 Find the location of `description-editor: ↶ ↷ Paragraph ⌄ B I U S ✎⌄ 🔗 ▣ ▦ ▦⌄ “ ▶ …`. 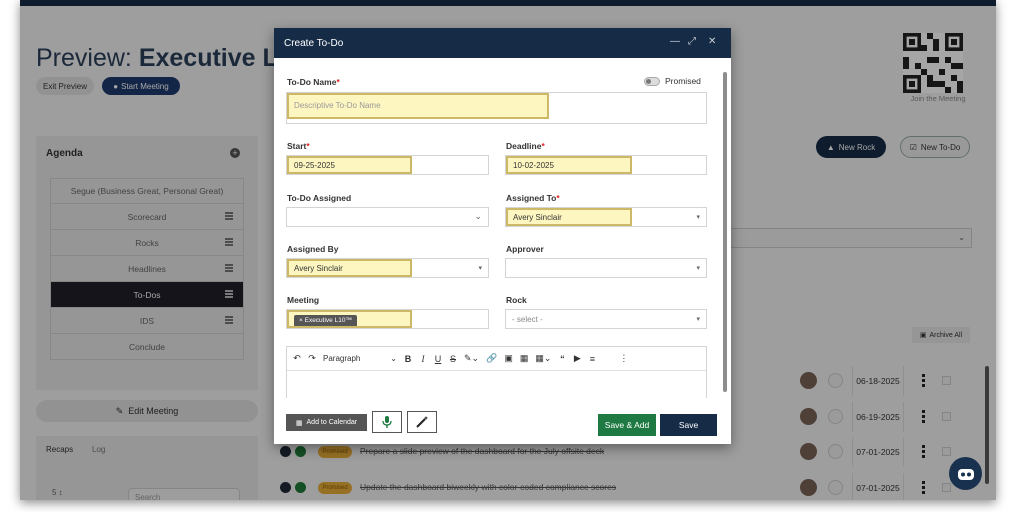

description-editor: ↶ ↷ Paragraph ⌄ B I U S ✎⌄ 🔗 ▣ ▦ ▦⌄ “ ▶ … is located at coordinates (496, 372).